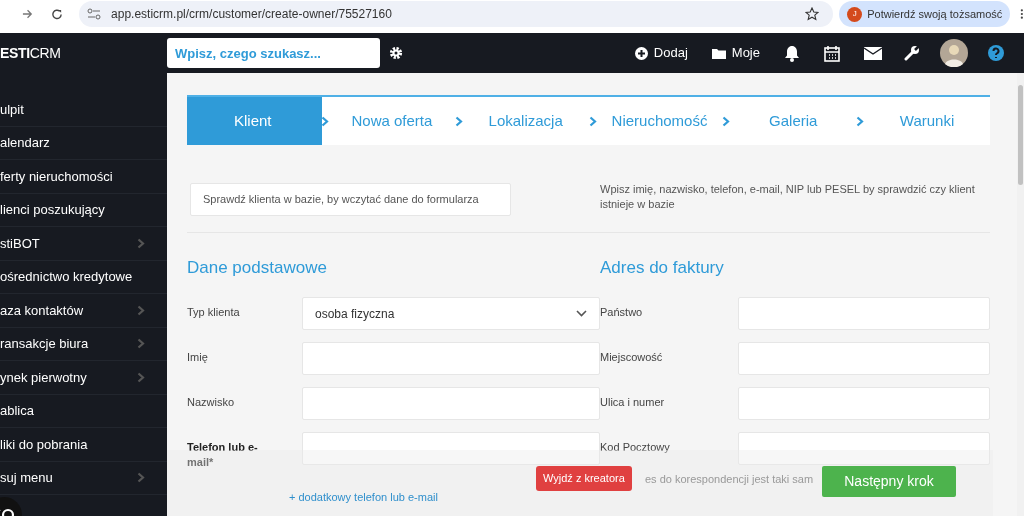 The image size is (1024, 516). I want to click on brand-logo: ESTICRM, so click(30, 53).